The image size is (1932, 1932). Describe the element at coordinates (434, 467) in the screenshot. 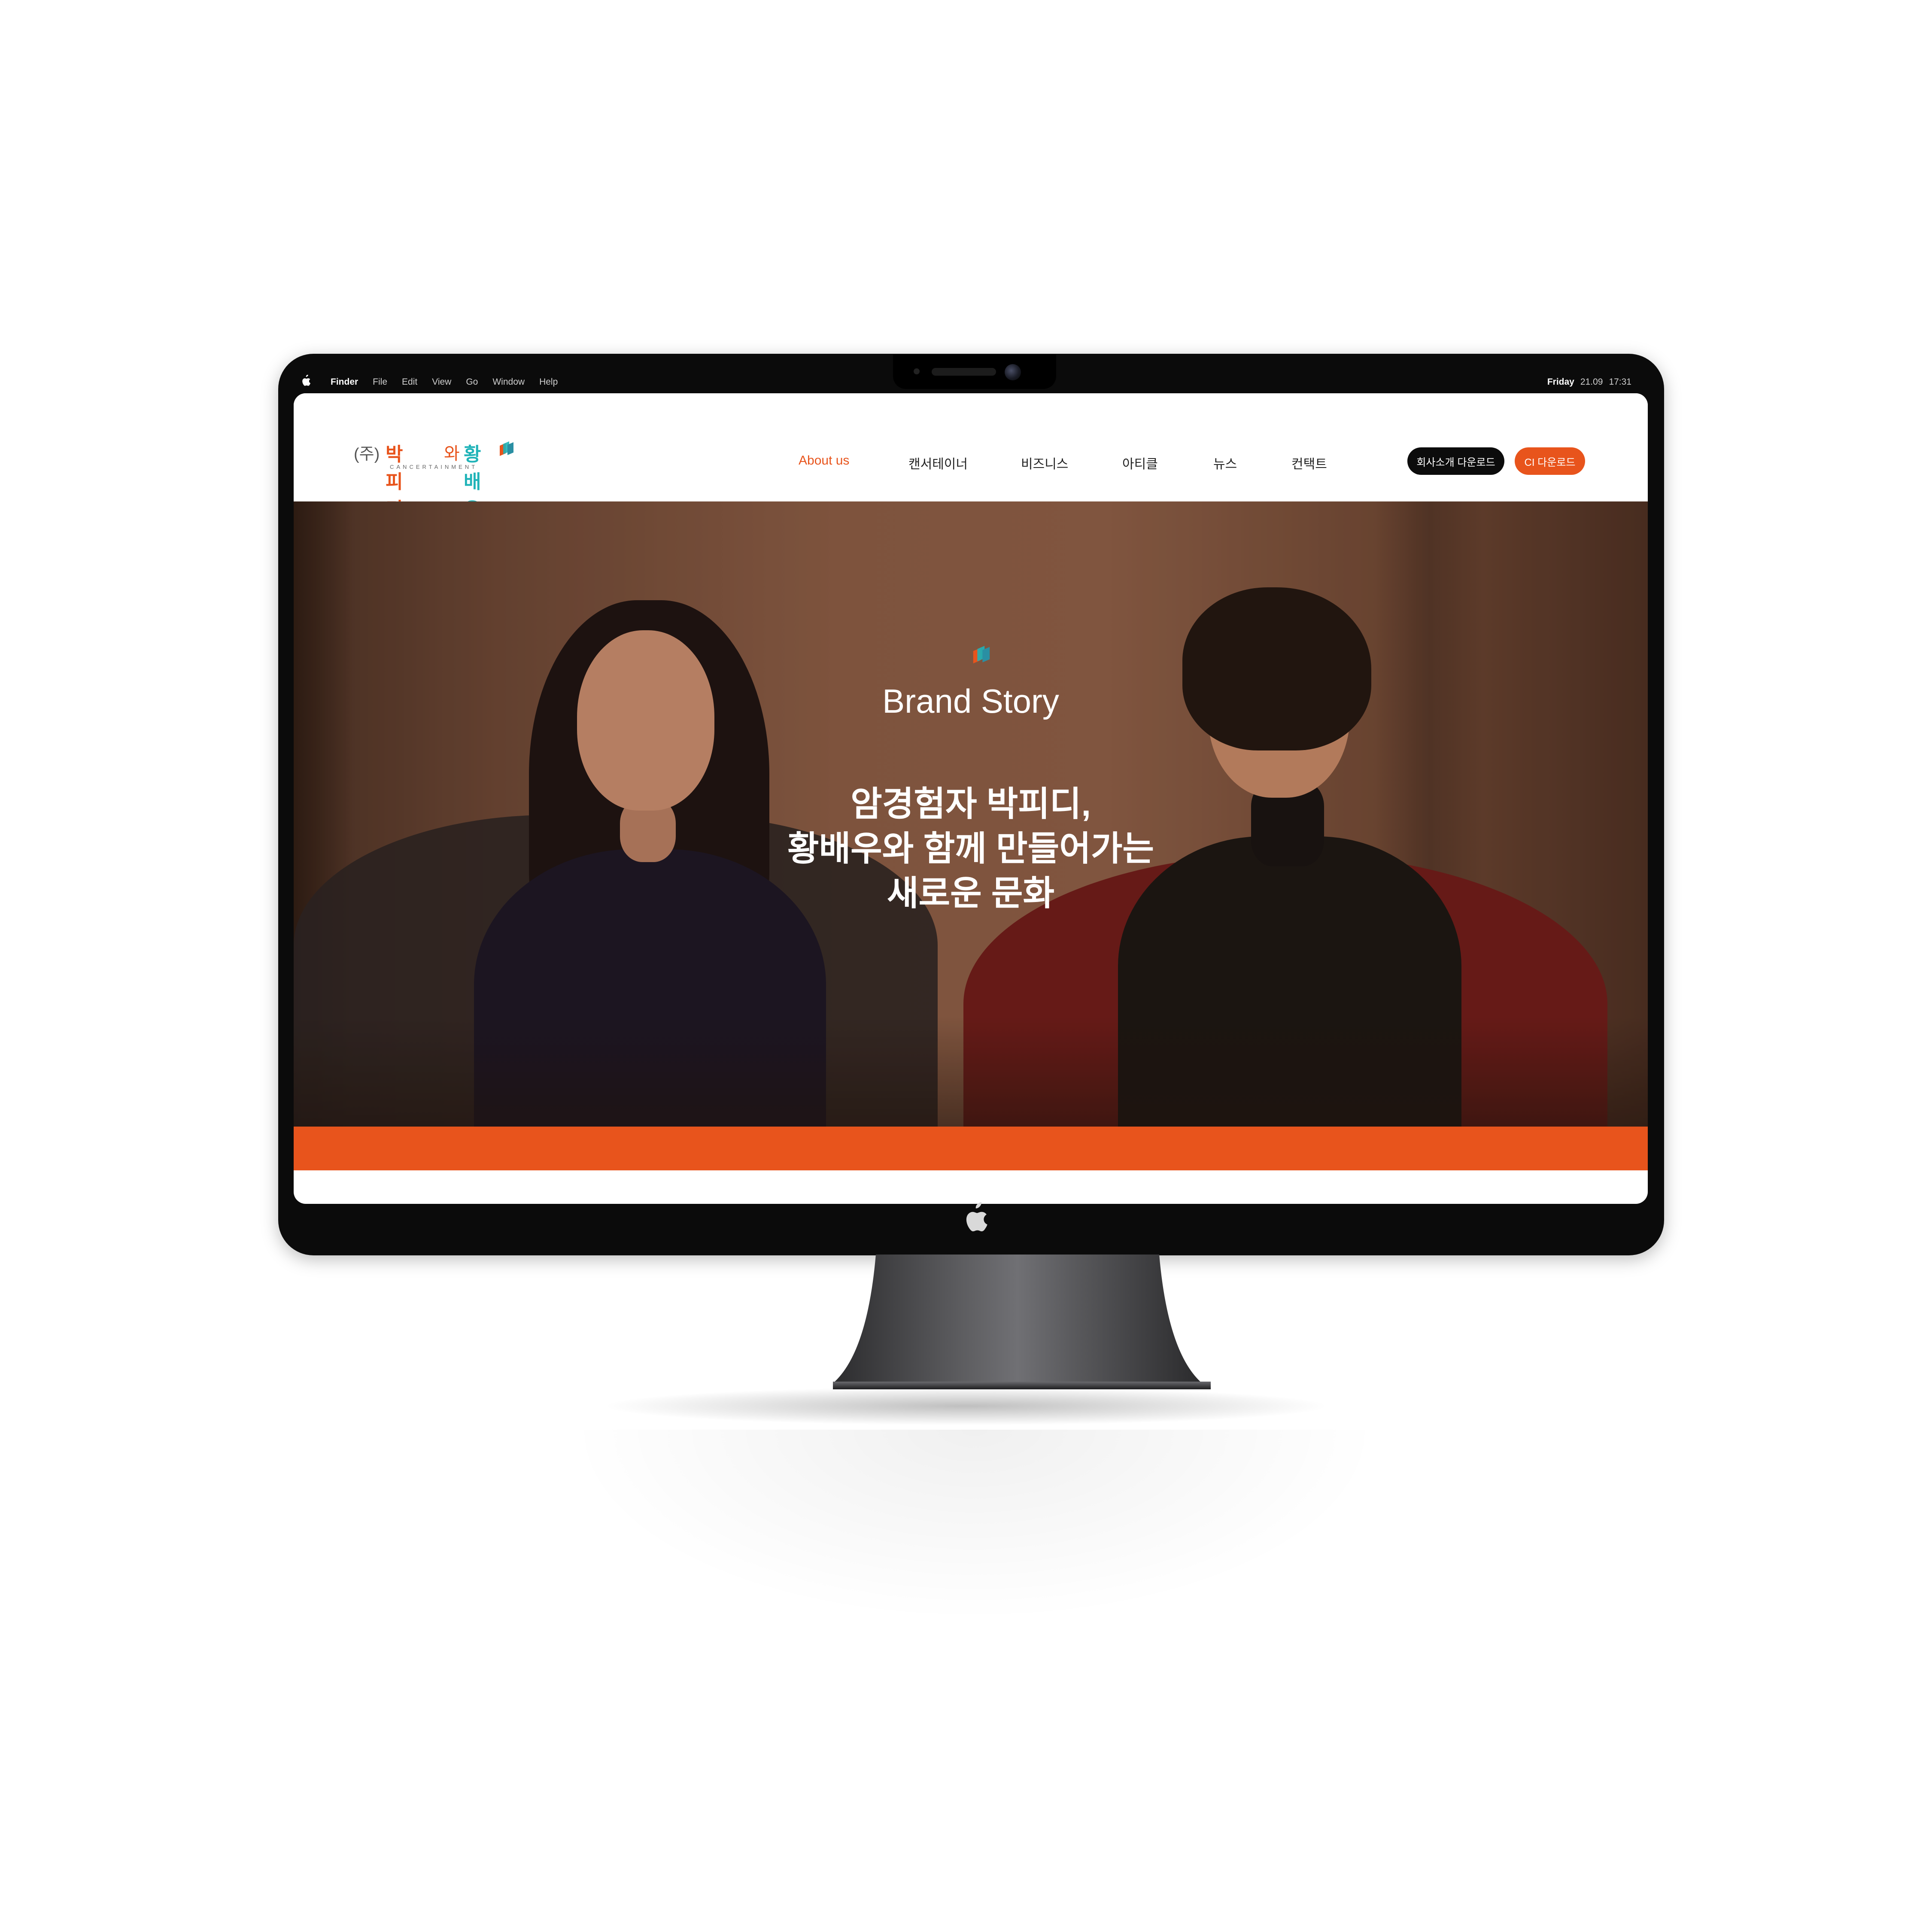

I see `logo-subtitle: CANCERTAINMENT` at that location.